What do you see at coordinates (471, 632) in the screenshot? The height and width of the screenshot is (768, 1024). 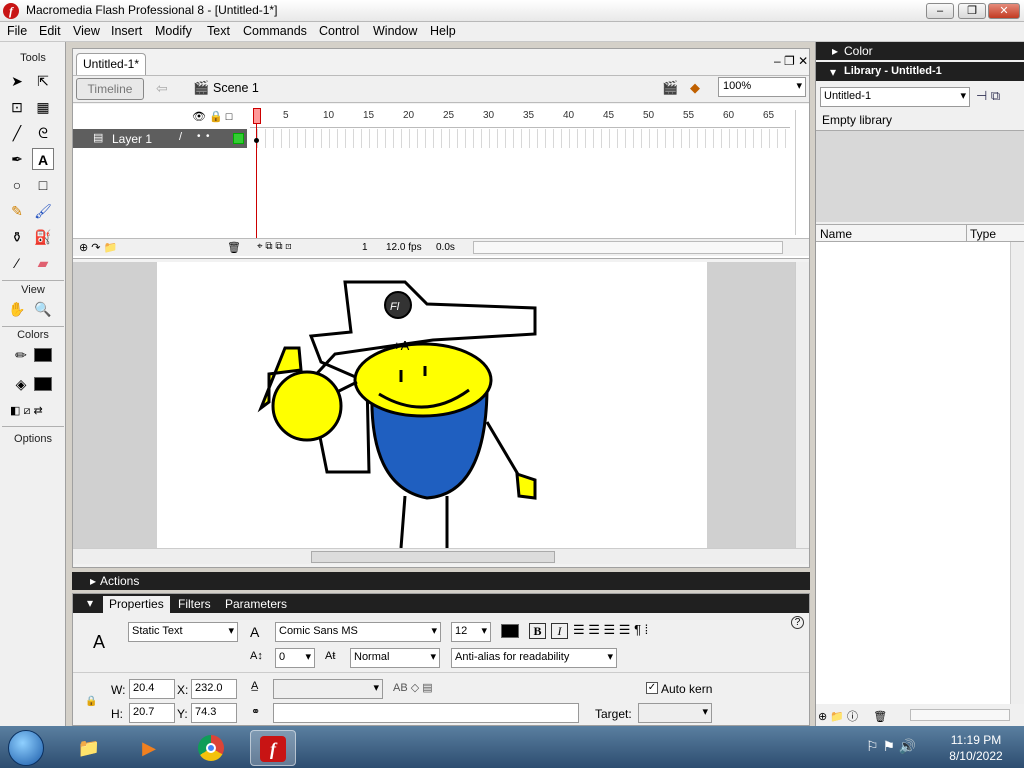 I see `font-size-field: 12` at bounding box center [471, 632].